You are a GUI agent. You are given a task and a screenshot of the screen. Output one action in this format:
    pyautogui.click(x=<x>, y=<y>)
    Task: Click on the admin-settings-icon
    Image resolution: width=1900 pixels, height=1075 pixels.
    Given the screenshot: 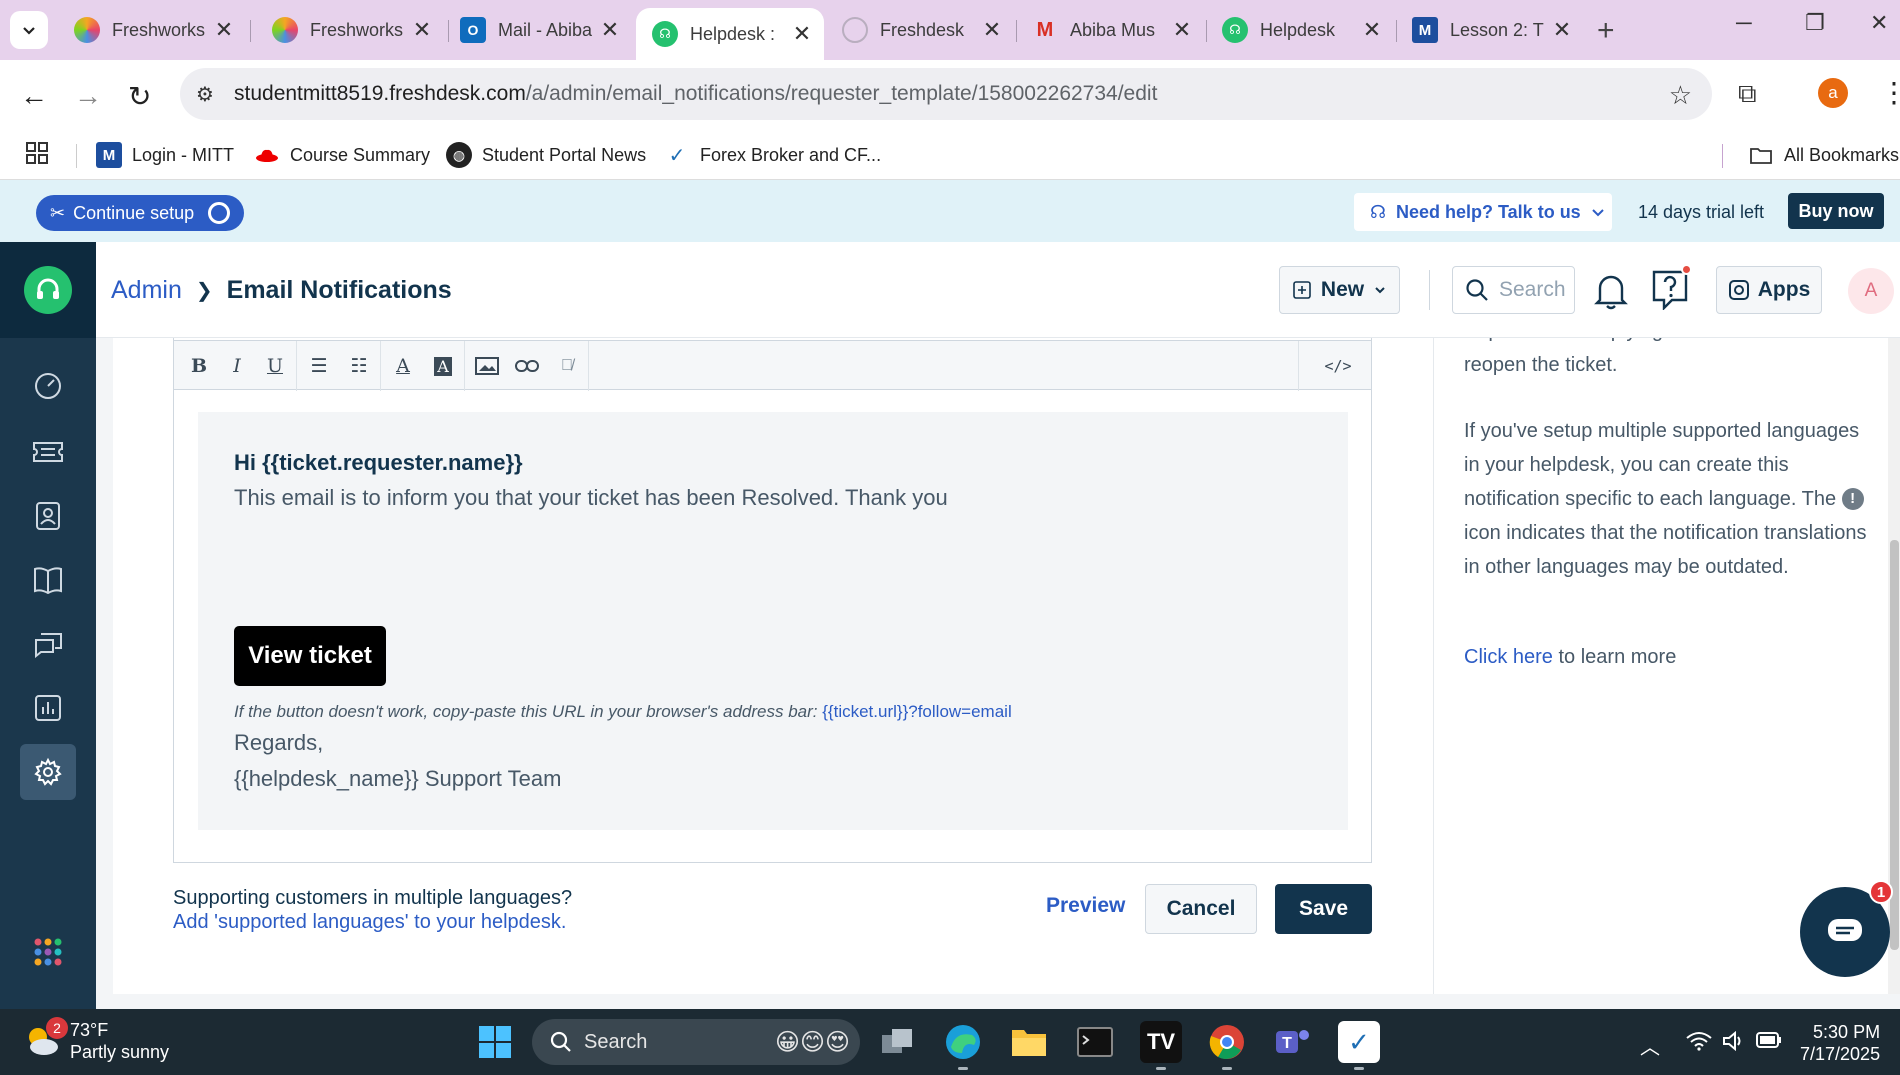 What is the action you would take?
    pyautogui.click(x=48, y=772)
    